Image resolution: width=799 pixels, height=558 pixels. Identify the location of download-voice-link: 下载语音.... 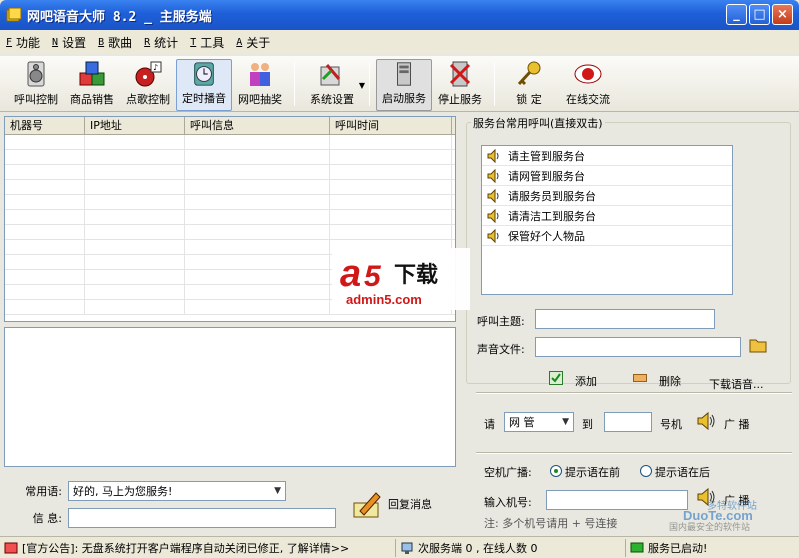
(736, 384).